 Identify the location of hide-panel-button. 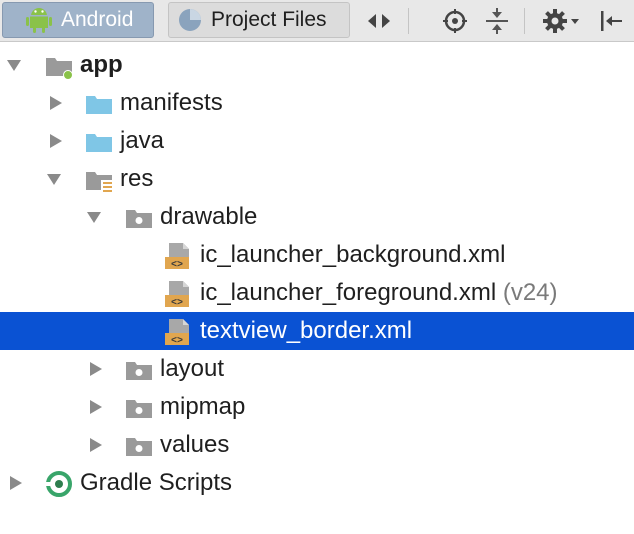
(611, 21).